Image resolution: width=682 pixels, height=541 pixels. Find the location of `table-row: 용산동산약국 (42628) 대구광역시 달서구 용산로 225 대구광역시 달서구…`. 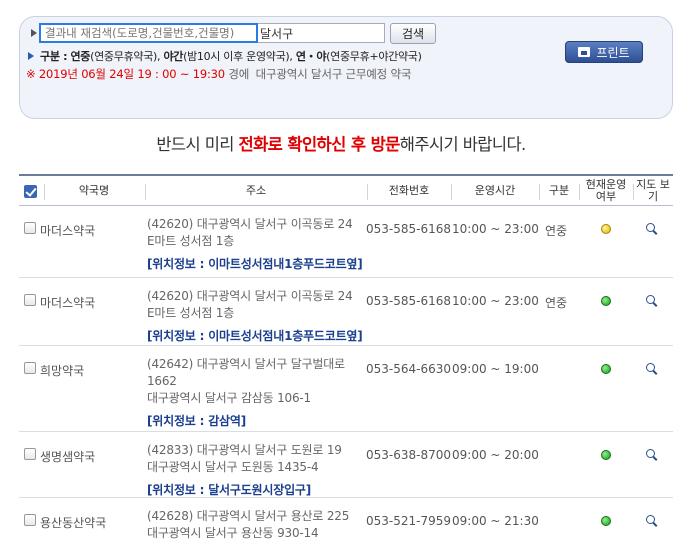

table-row: 용산동산약국 (42628) 대구광역시 달서구 용산로 225 대구광역시 달서구… is located at coordinates (346, 519).